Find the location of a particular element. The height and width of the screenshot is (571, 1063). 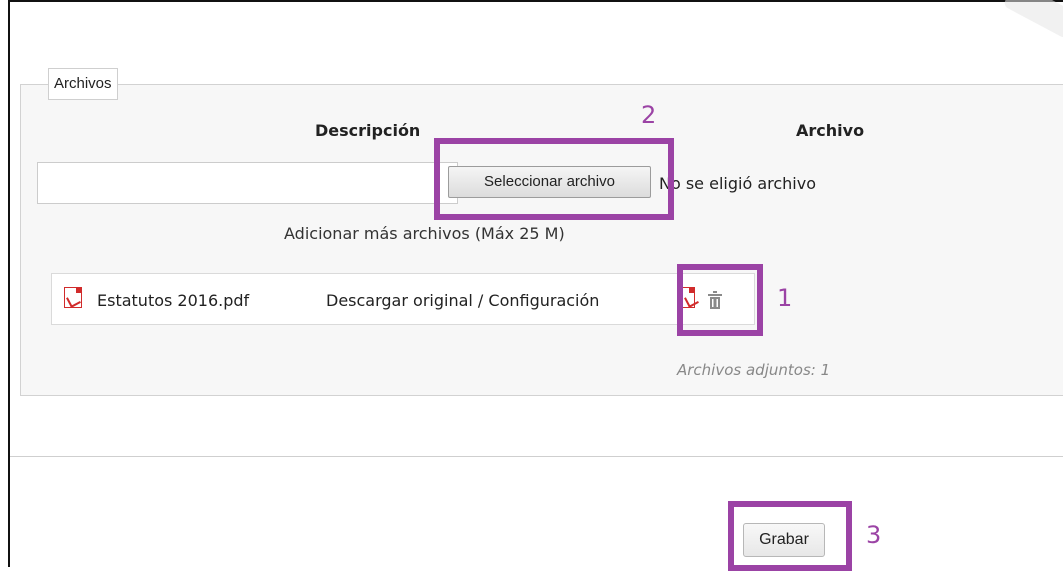

corner-decoration is located at coordinates (1032, 20).